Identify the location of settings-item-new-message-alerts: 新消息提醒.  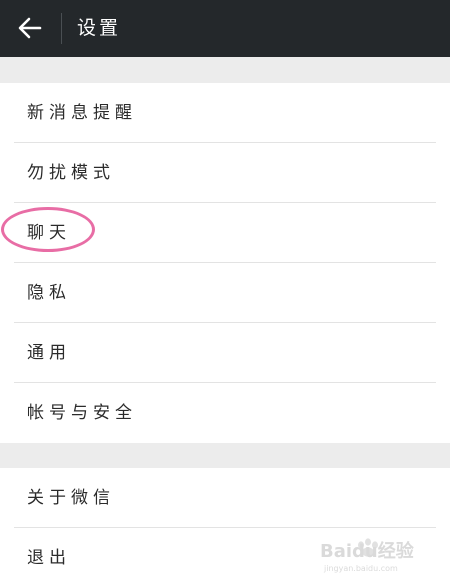
(225, 113).